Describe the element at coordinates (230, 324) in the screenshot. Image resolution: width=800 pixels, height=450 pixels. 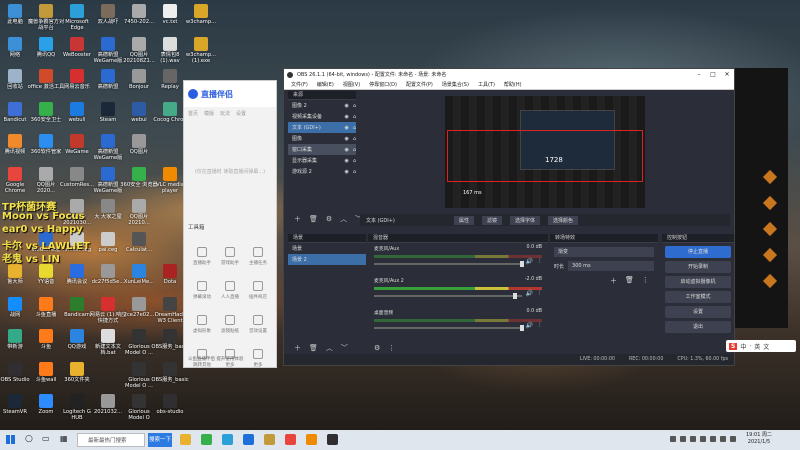
I see `tool-item: 滤镜贴纸` at that location.